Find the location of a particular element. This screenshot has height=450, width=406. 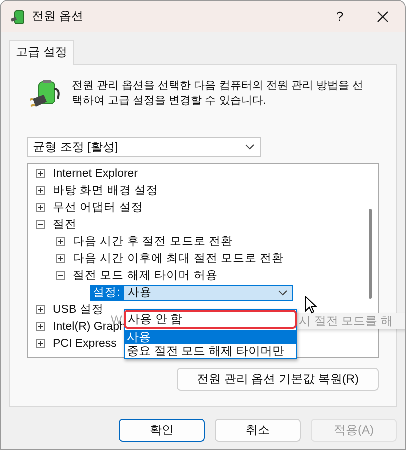

tree-item: 다음 시간 후 절전 모드로 전환 is located at coordinates (153, 241).